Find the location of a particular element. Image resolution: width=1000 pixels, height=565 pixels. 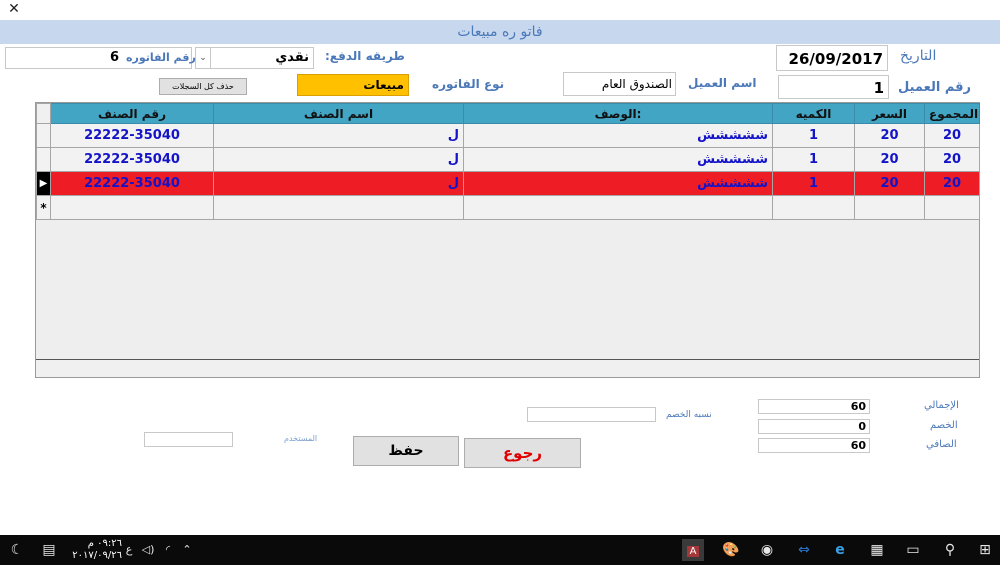

net-field: 60 is located at coordinates (814, 445).